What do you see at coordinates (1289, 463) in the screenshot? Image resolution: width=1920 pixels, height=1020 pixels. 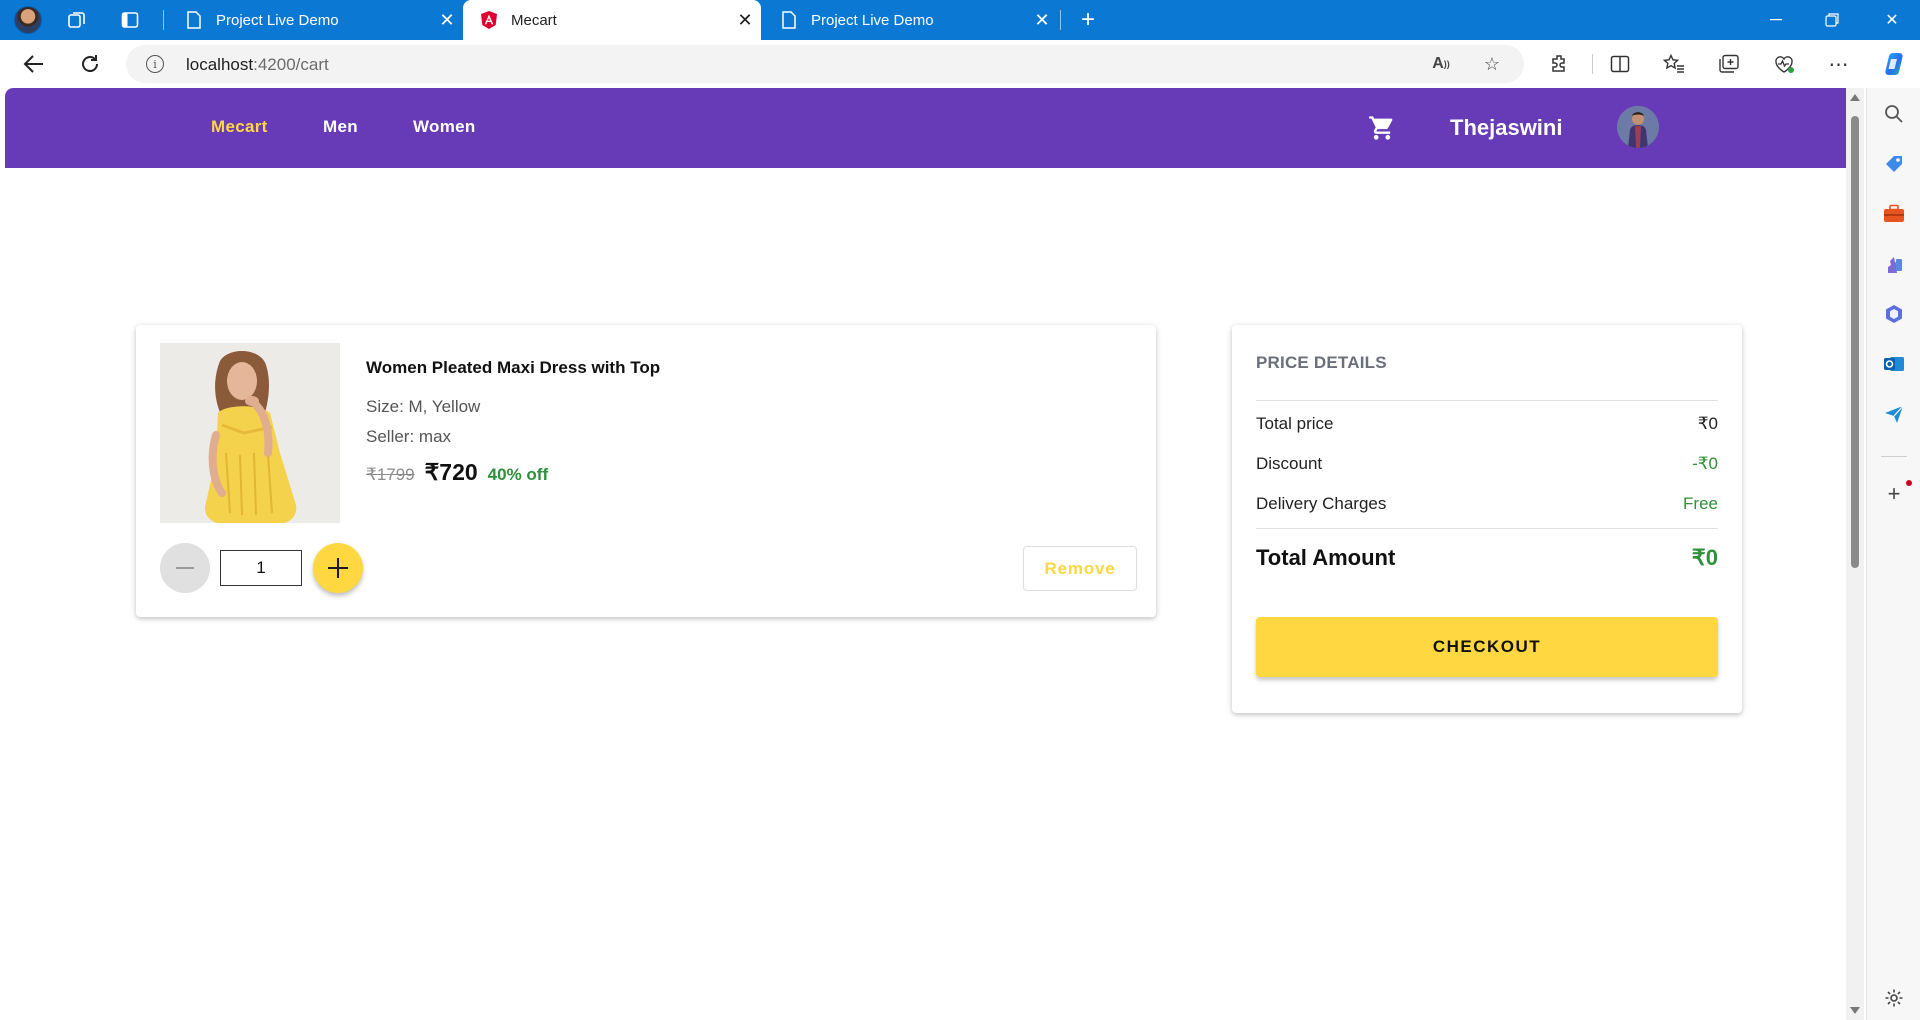 I see `discount-label: Discount` at bounding box center [1289, 463].